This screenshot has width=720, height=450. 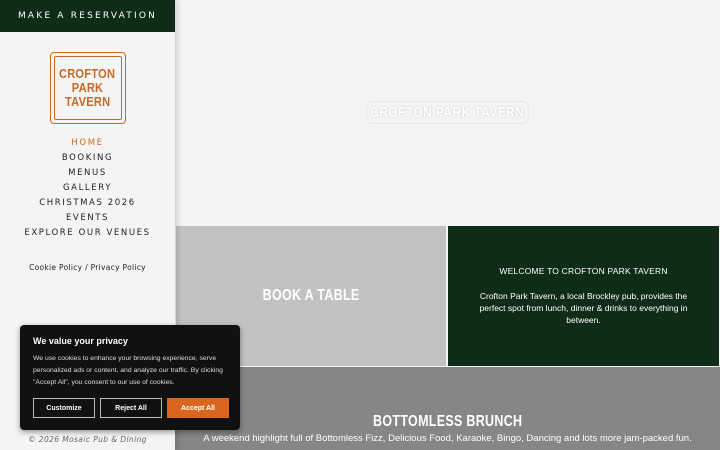 I want to click on nav-item-gallery: GALLERY, so click(x=87, y=188).